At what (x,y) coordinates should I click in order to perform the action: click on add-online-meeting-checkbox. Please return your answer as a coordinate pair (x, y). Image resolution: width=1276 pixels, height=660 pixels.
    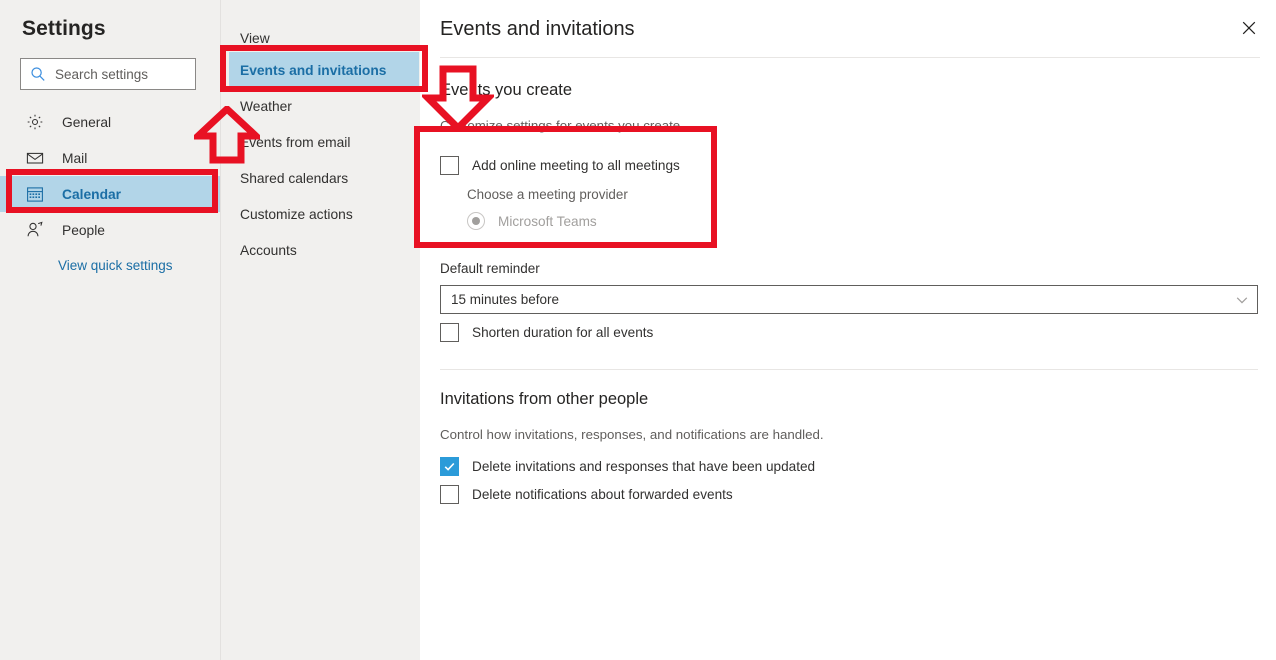
    Looking at the image, I should click on (449, 165).